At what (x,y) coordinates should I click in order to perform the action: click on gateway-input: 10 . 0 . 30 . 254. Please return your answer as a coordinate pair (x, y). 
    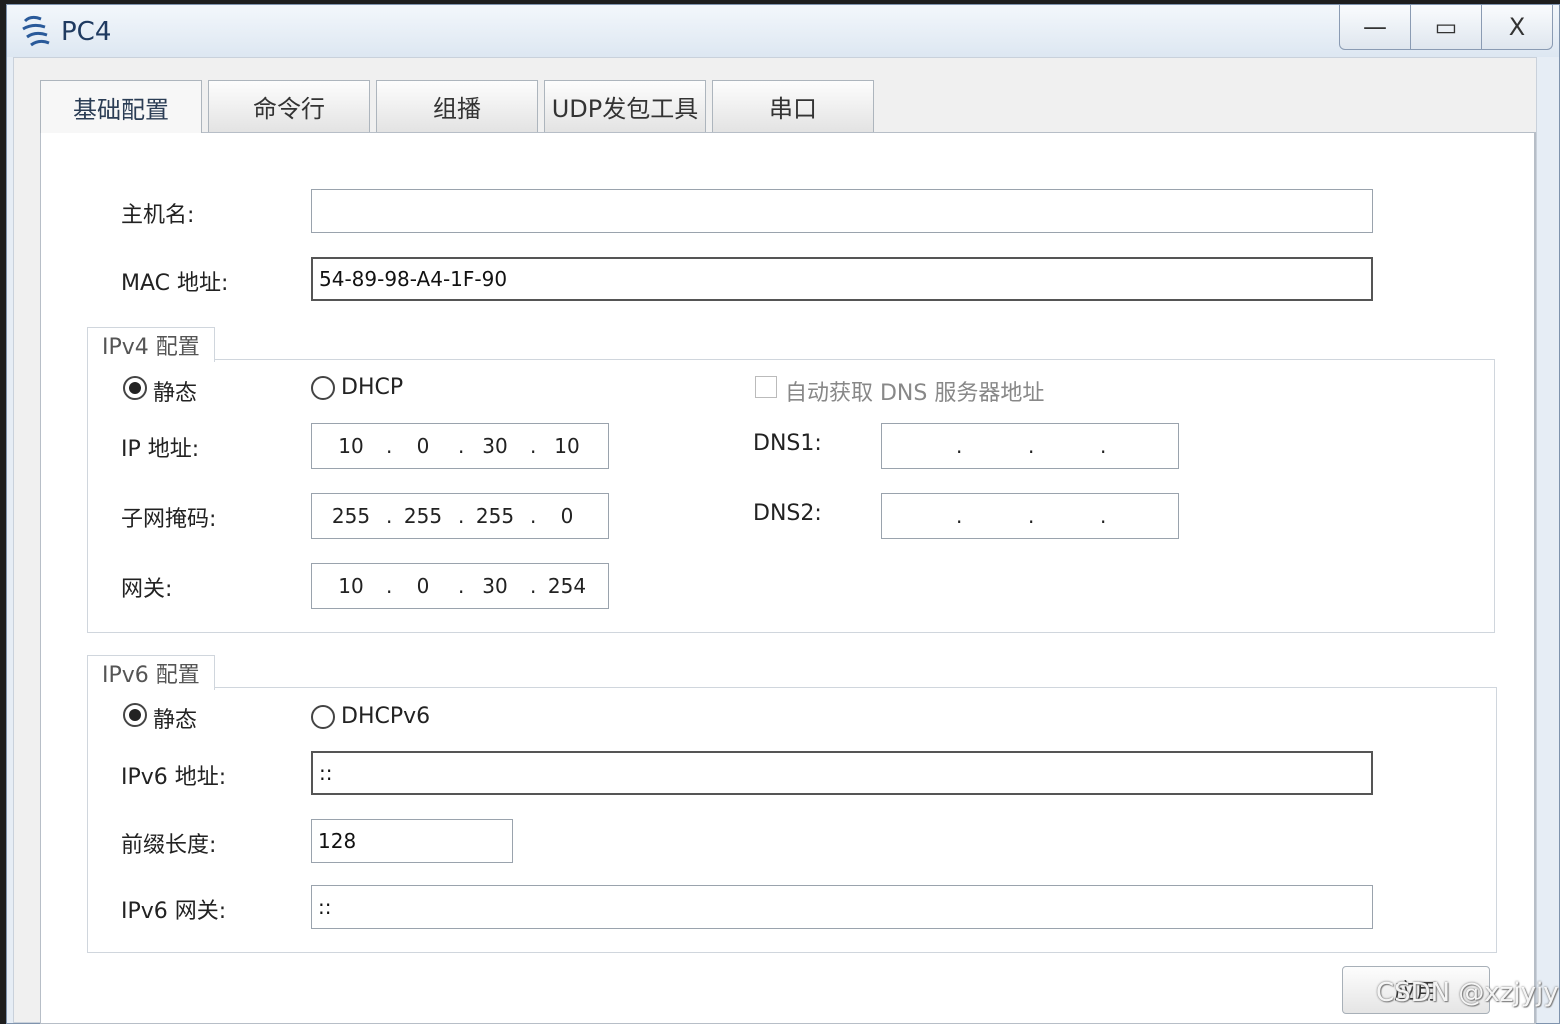
    Looking at the image, I should click on (460, 586).